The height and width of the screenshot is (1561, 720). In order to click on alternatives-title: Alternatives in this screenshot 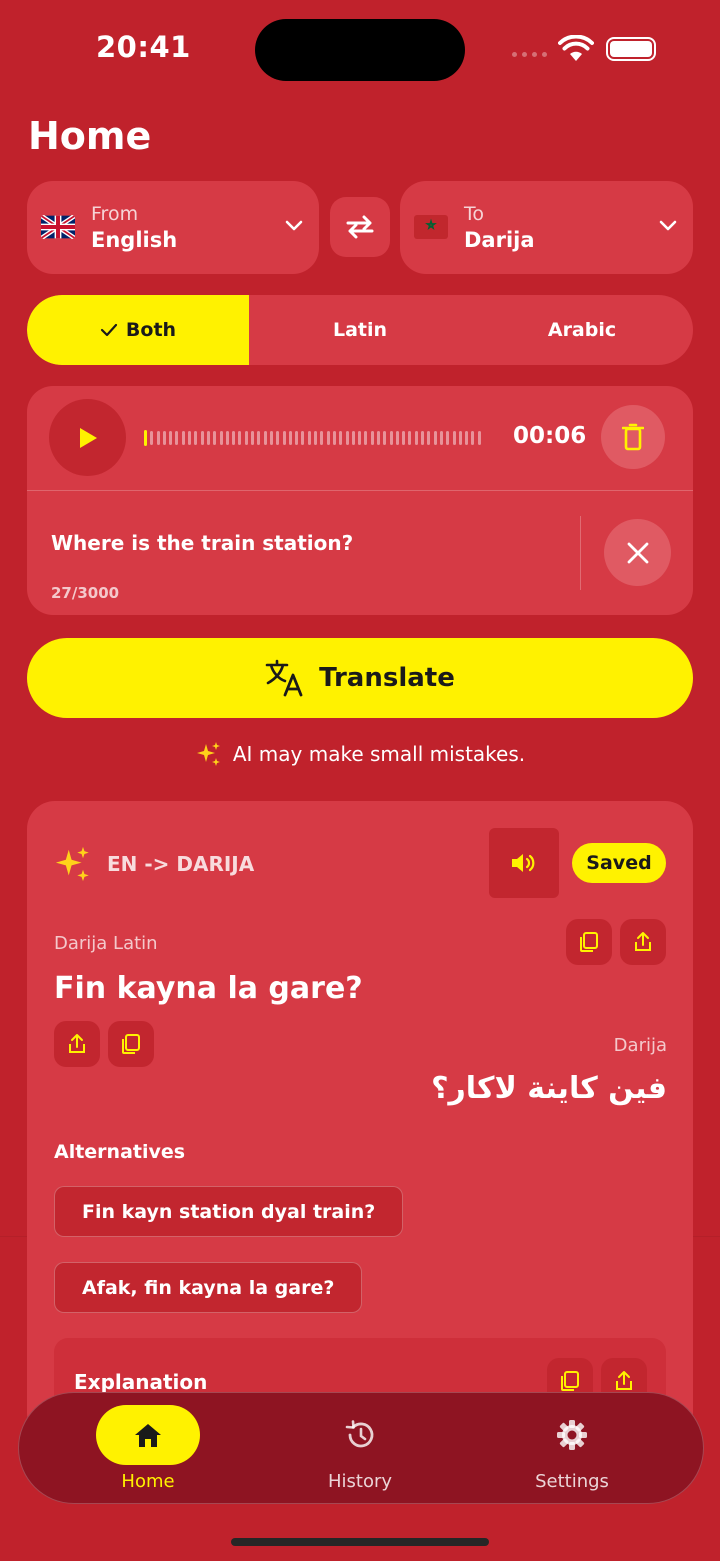, I will do `click(120, 1152)`.